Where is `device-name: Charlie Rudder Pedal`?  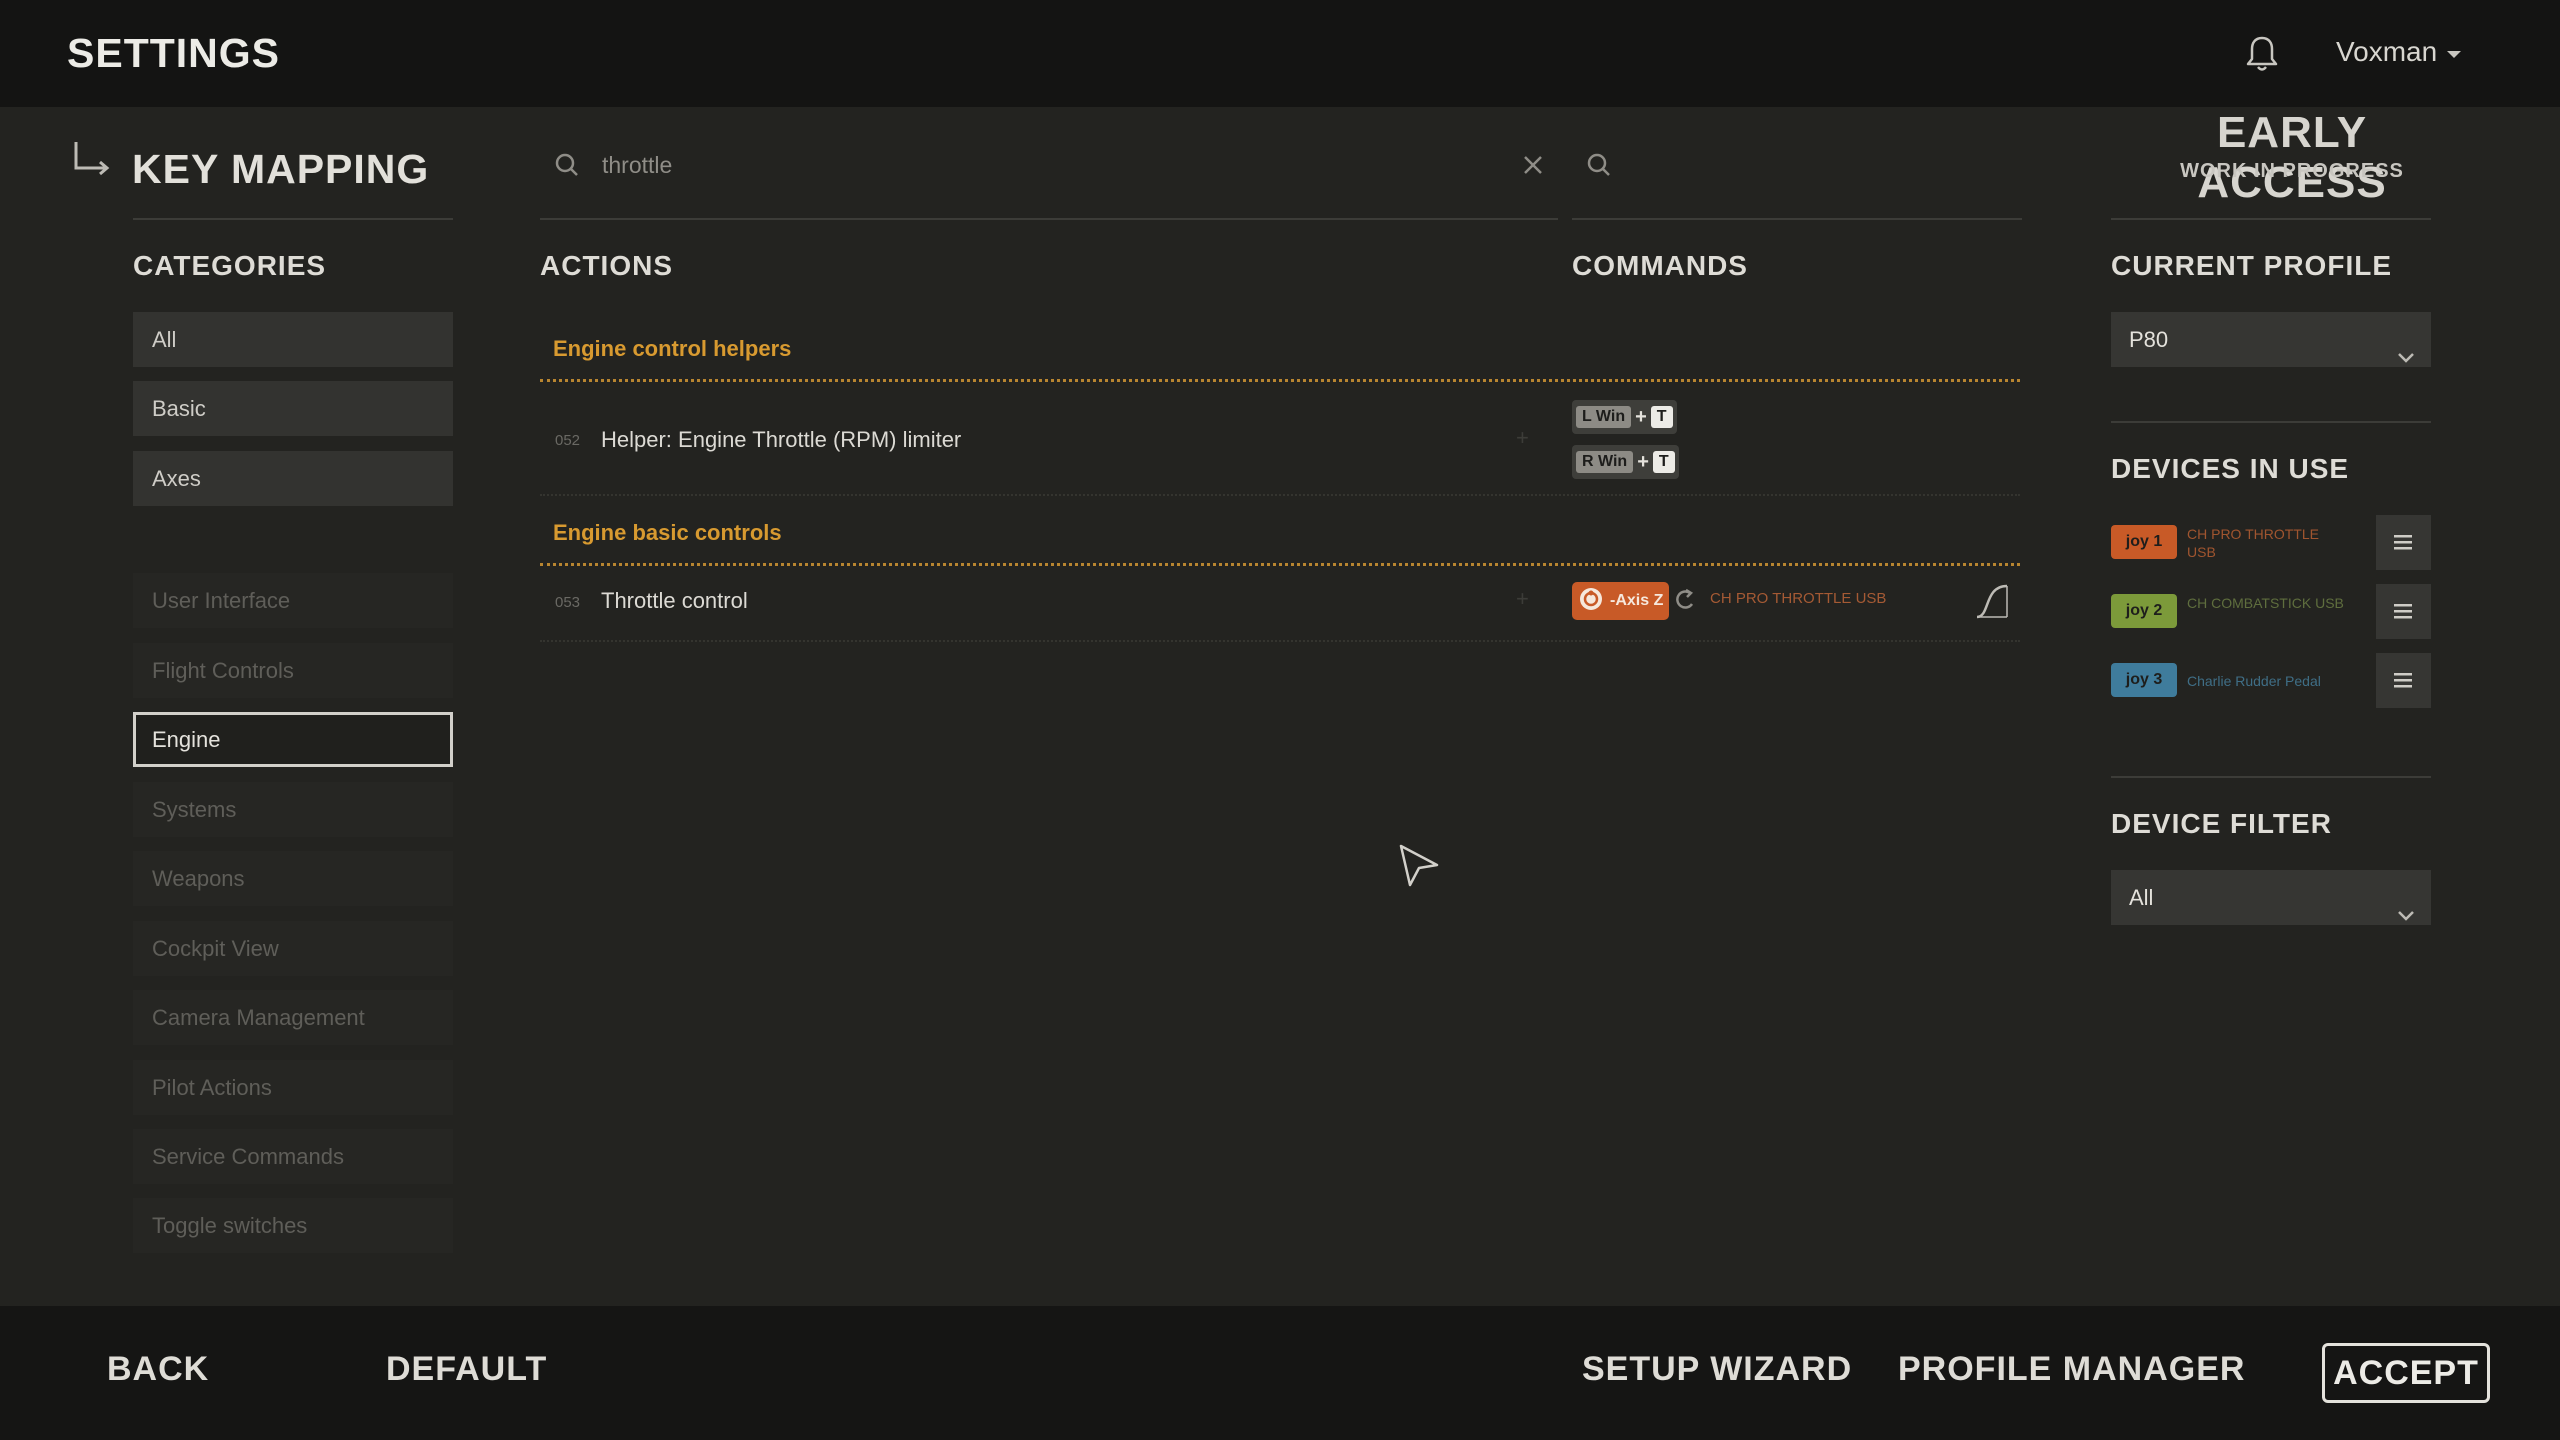 device-name: Charlie Rudder Pedal is located at coordinates (2254, 681).